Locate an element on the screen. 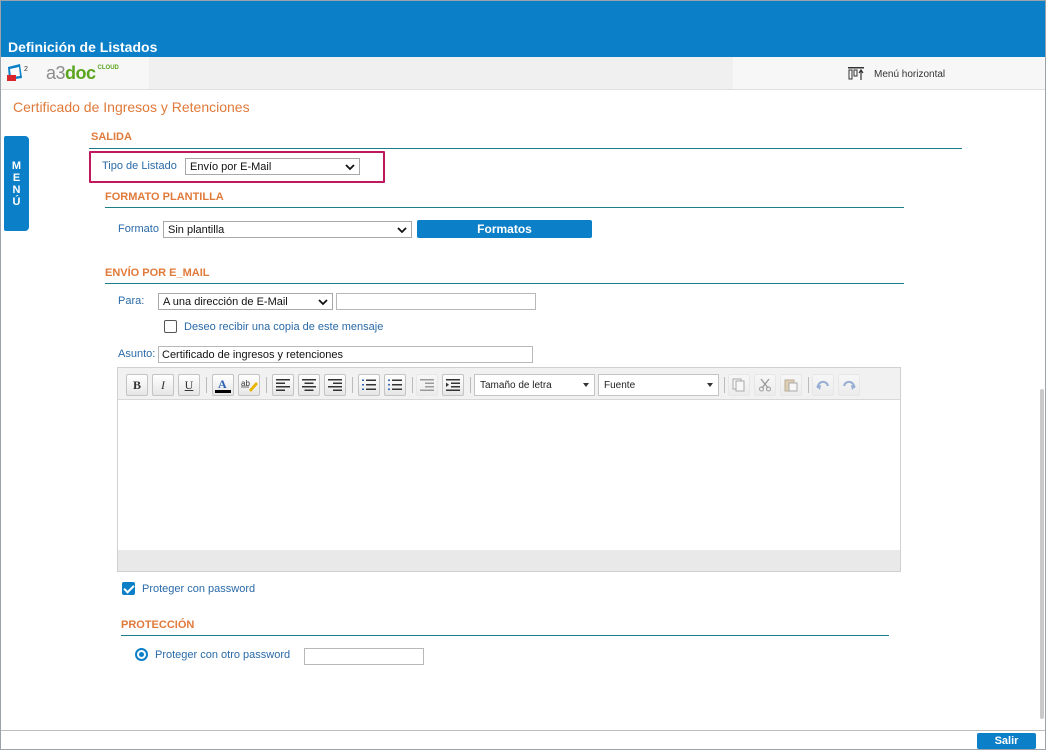  redo-icon is located at coordinates (849, 385).